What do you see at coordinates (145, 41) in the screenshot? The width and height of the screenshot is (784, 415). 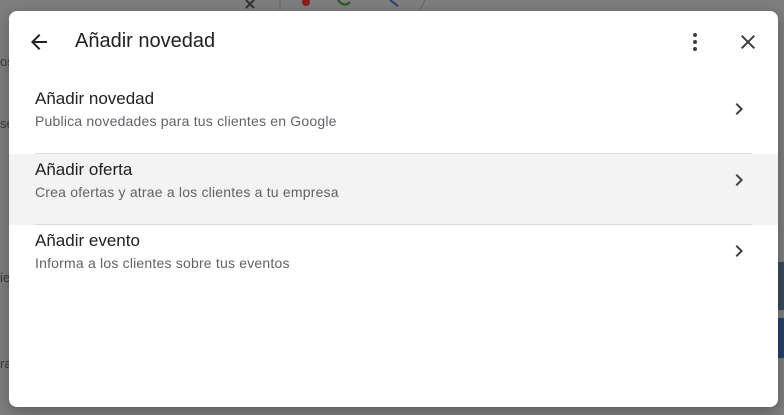 I see `dialog-title: Añadir novedad` at bounding box center [145, 41].